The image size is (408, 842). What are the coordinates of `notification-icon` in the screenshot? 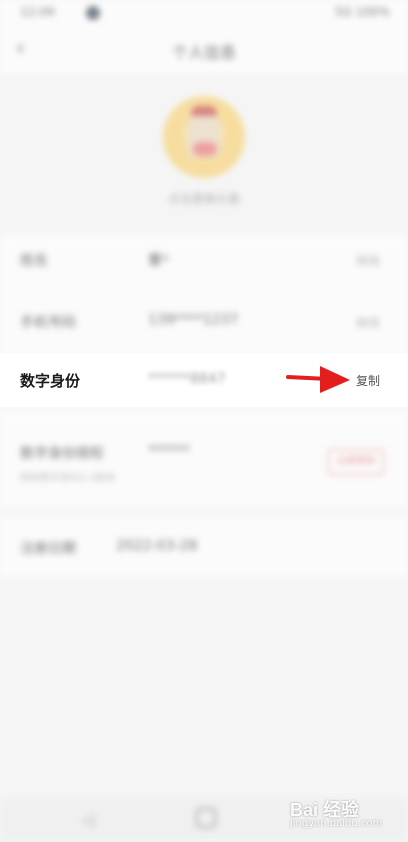 It's located at (93, 13).